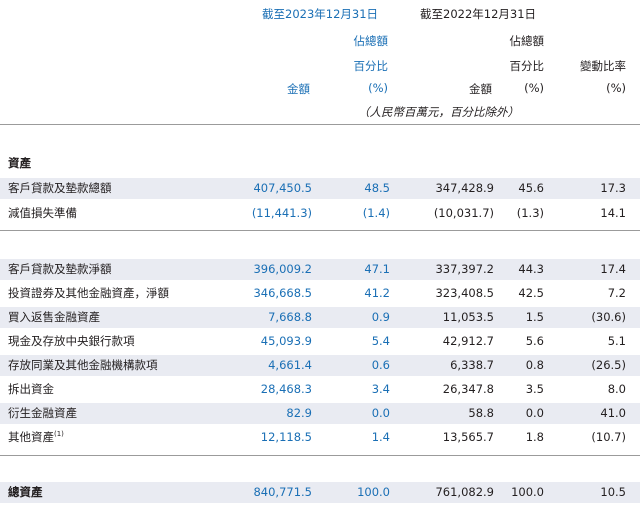 Image resolution: width=640 pixels, height=507 pixels. Describe the element at coordinates (286, 341) in the screenshot. I see `amount-2023: 45,093.9` at that location.